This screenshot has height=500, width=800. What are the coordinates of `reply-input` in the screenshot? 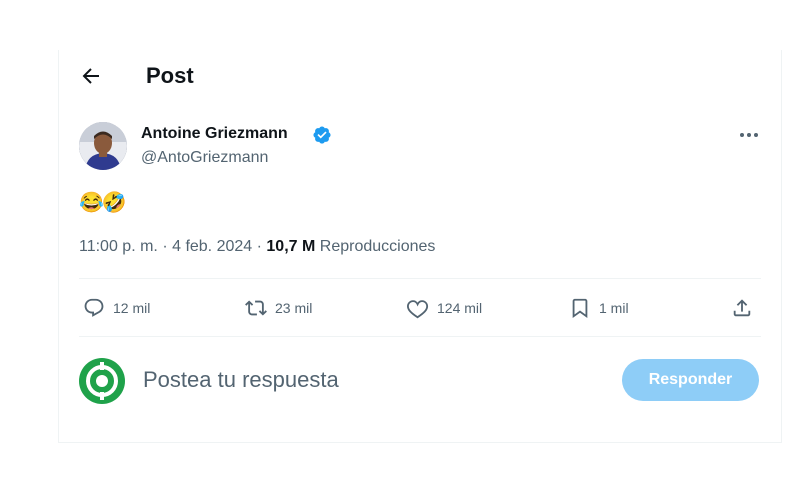 It's located at (373, 380).